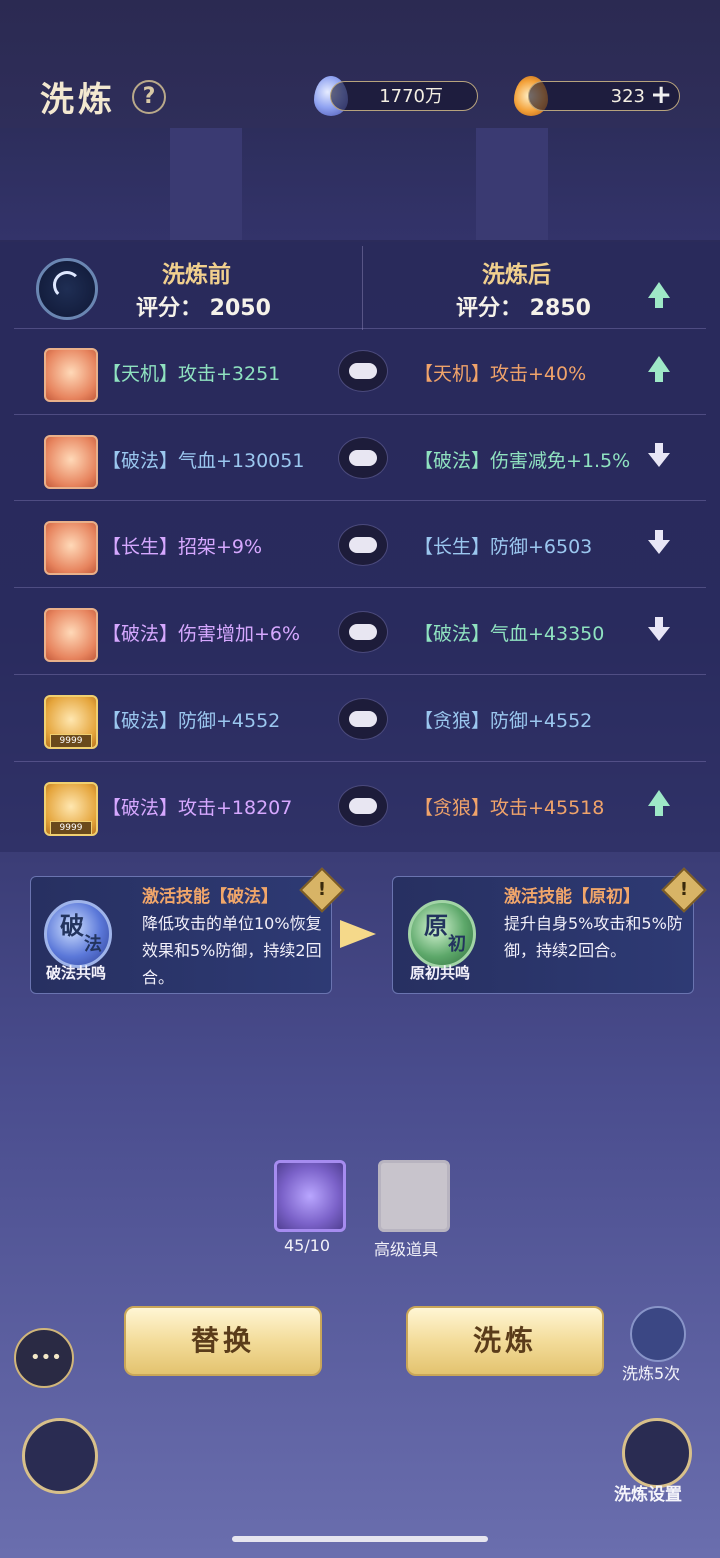 This screenshot has height=1558, width=720. I want to click on before-attribute: 【破法】攻击+18207, so click(197, 808).